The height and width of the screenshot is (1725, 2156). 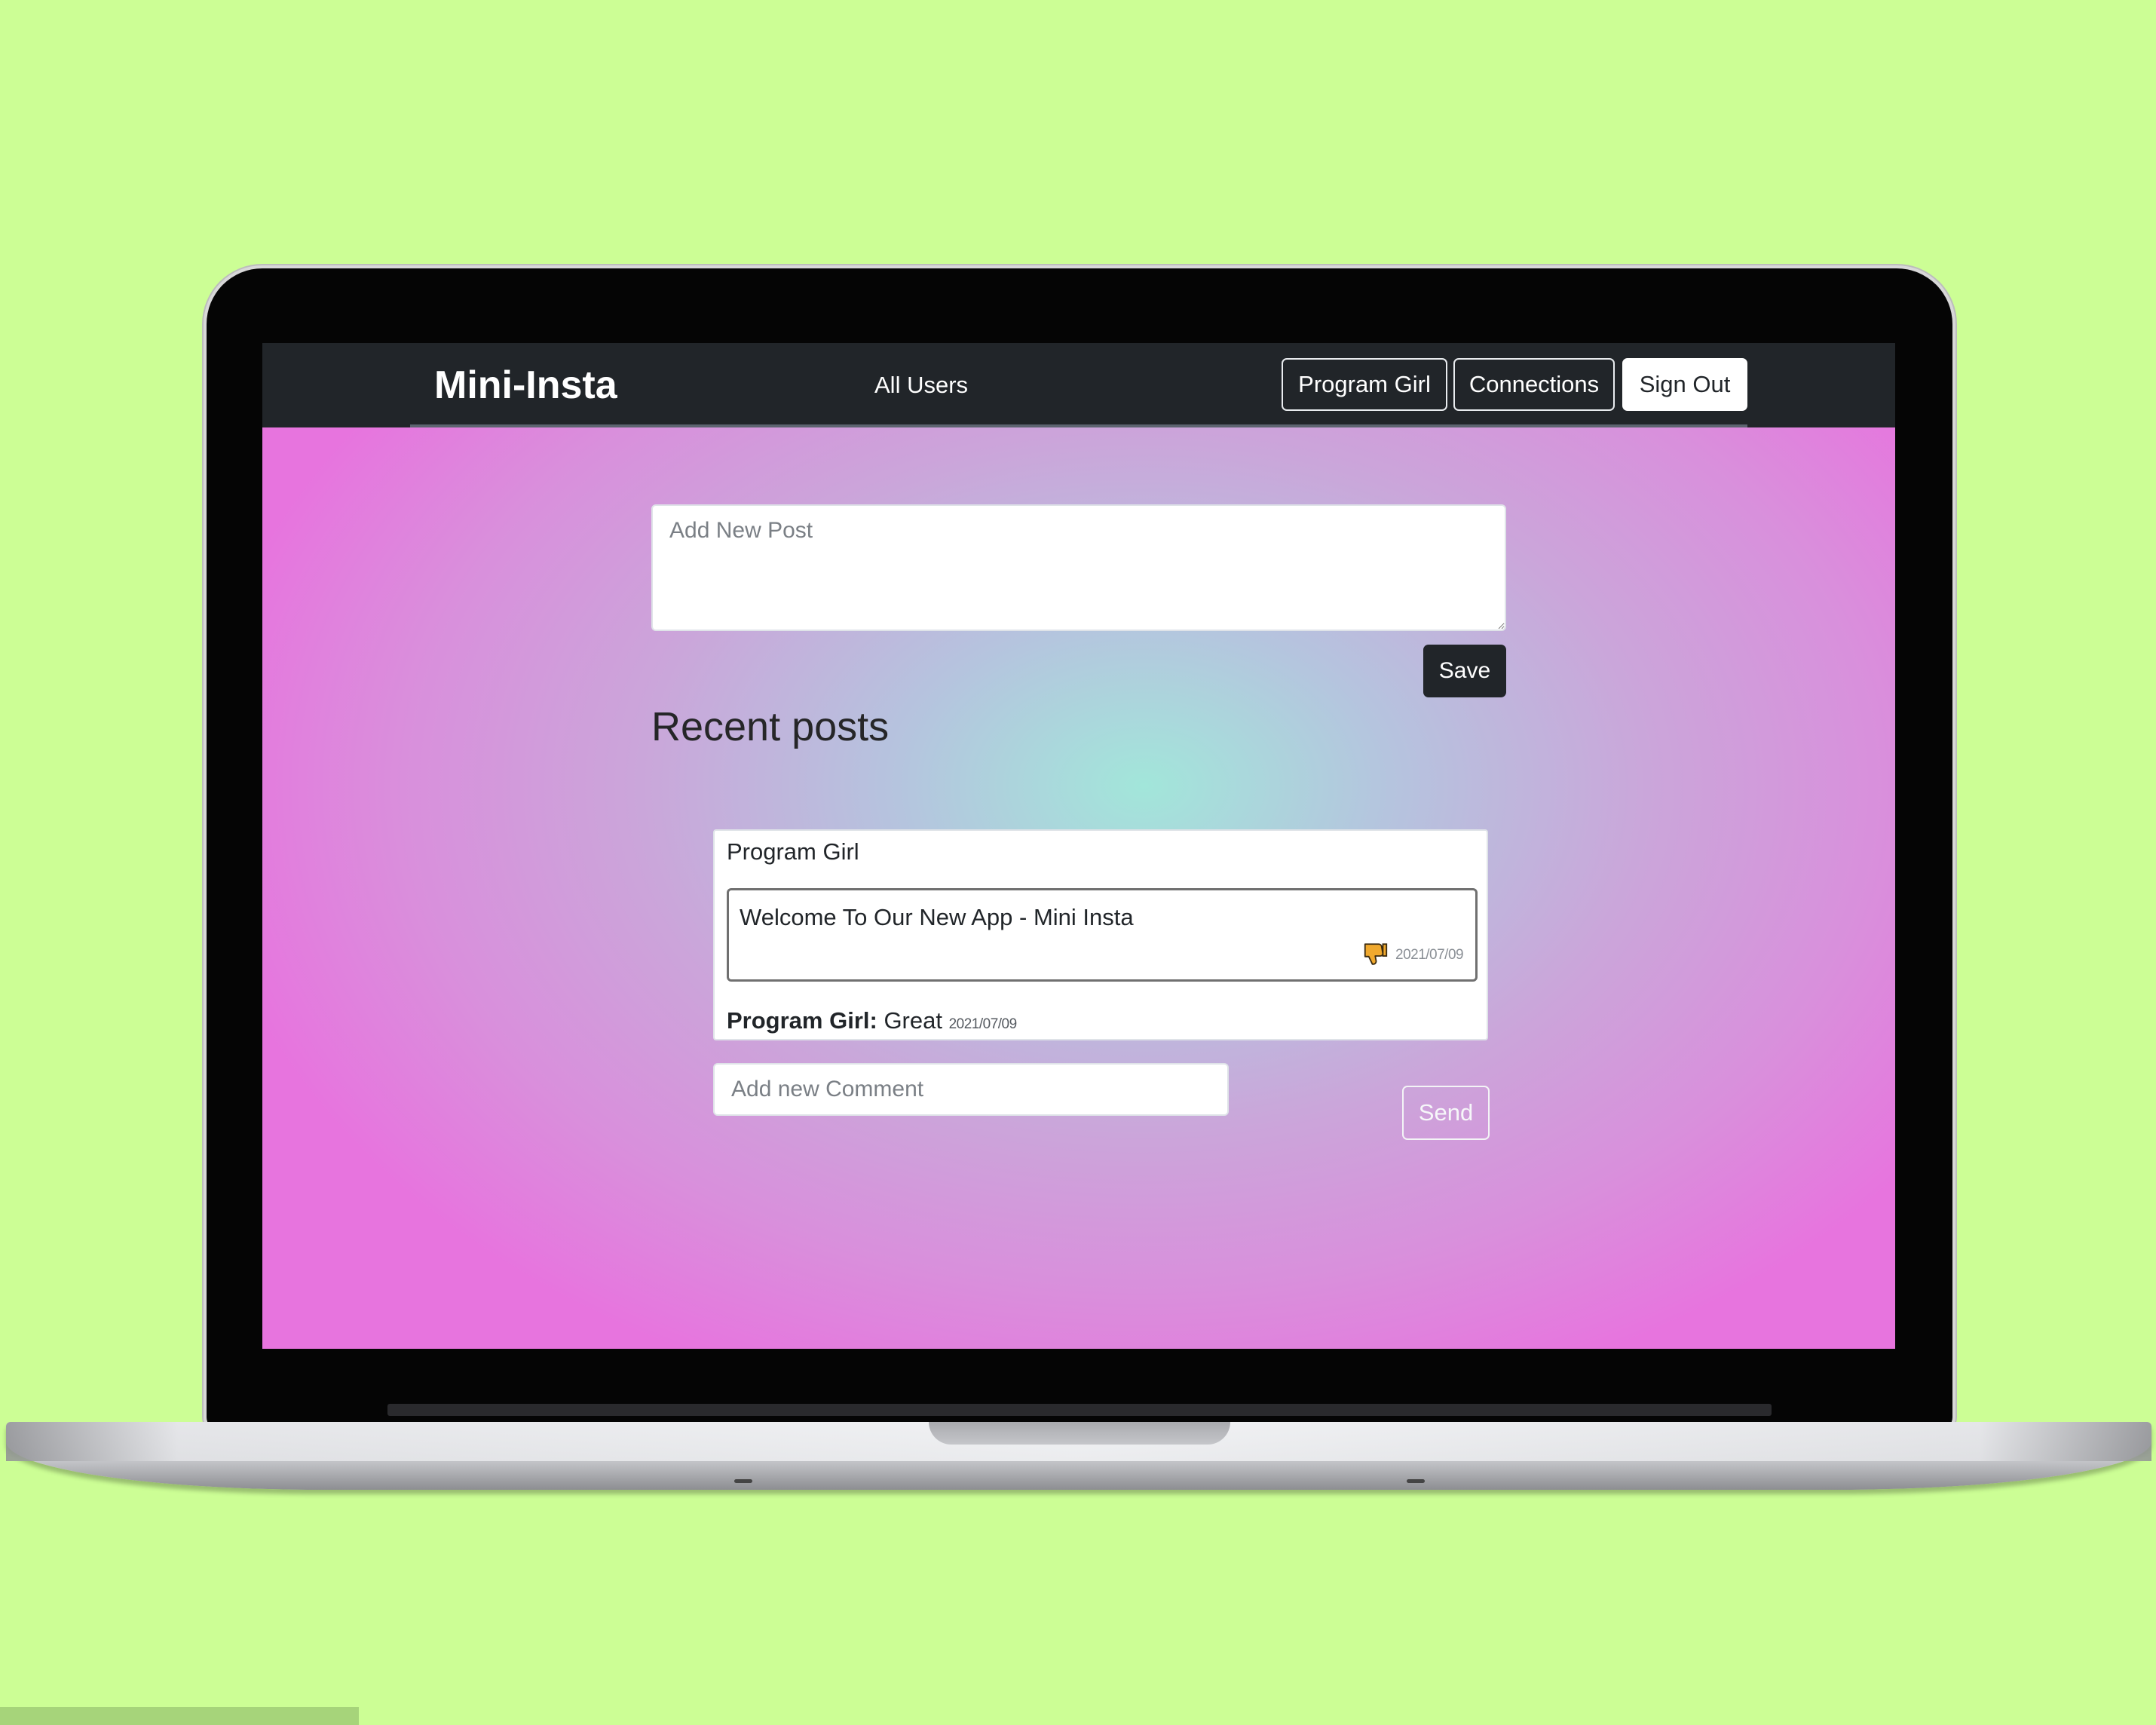 What do you see at coordinates (1079, 1433) in the screenshot?
I see `laptop-notch` at bounding box center [1079, 1433].